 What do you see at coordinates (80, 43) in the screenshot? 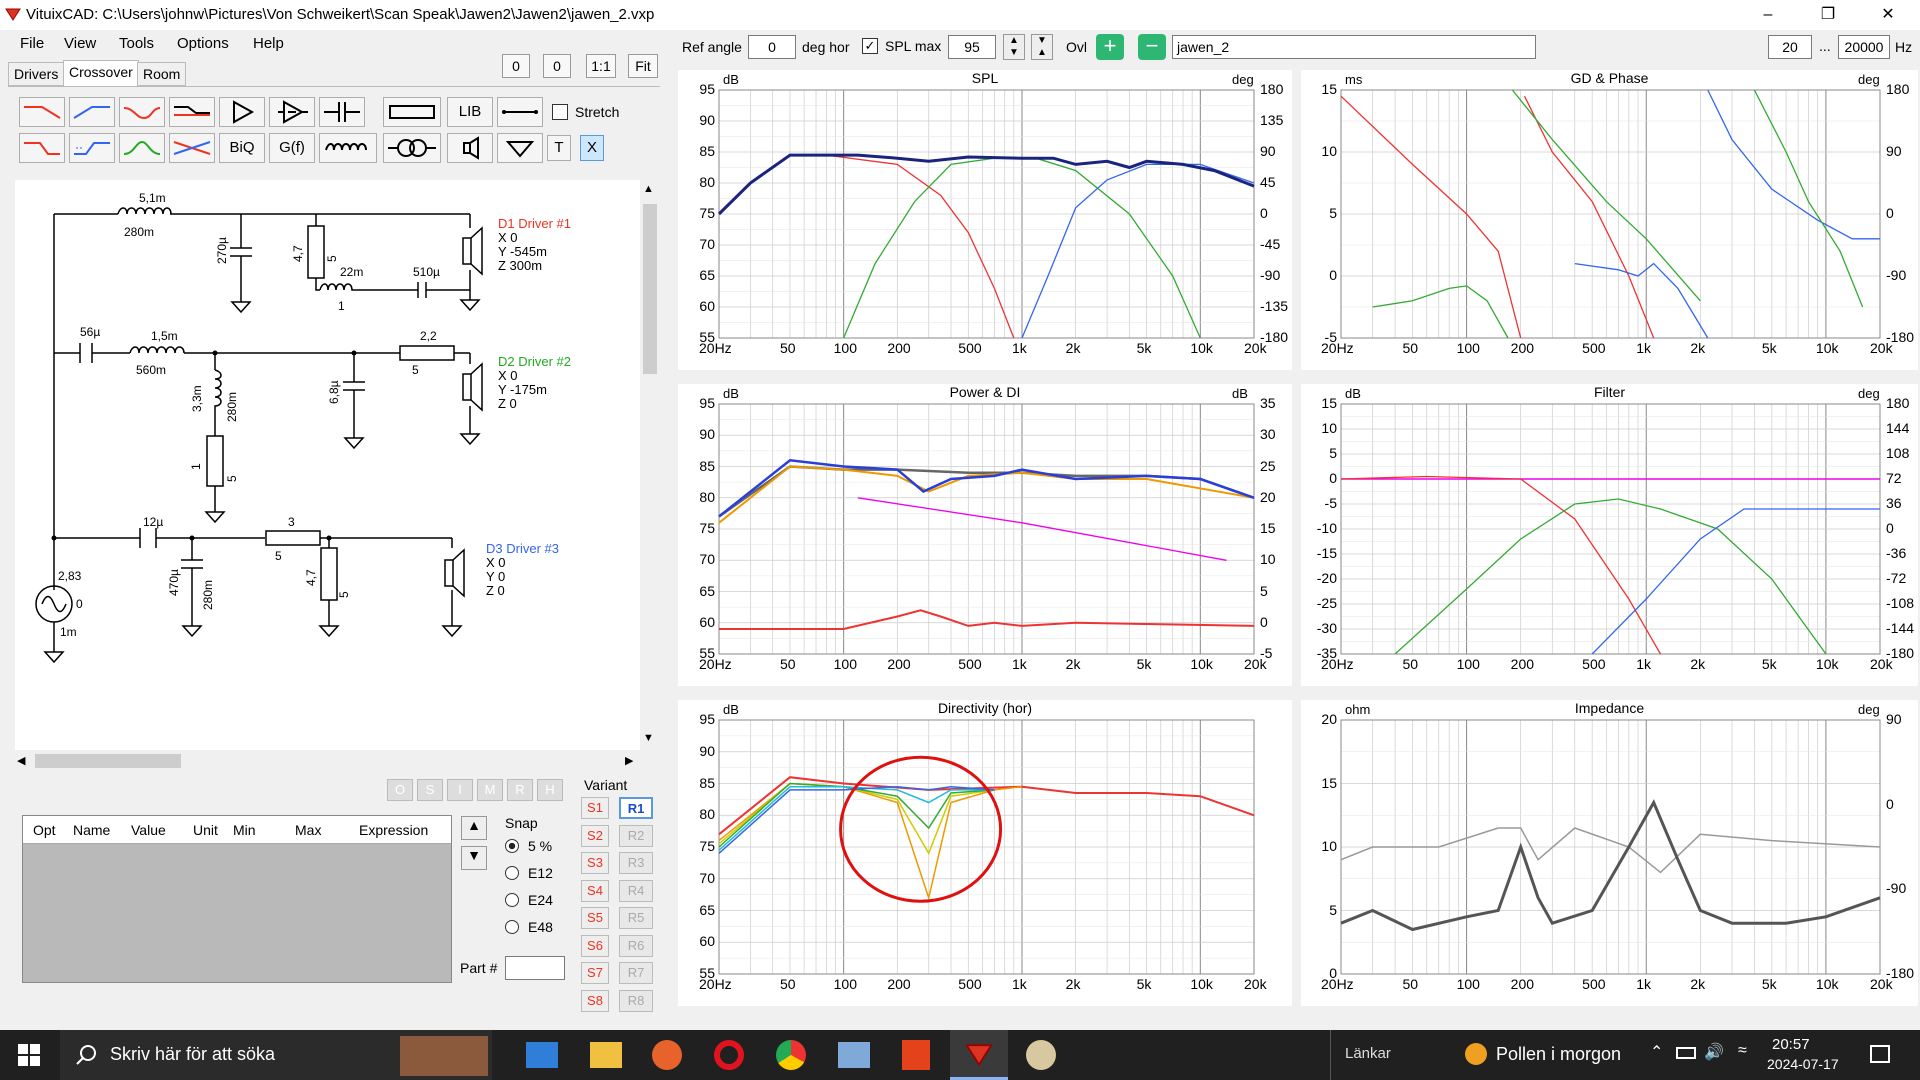
I see `menu-view: View` at bounding box center [80, 43].